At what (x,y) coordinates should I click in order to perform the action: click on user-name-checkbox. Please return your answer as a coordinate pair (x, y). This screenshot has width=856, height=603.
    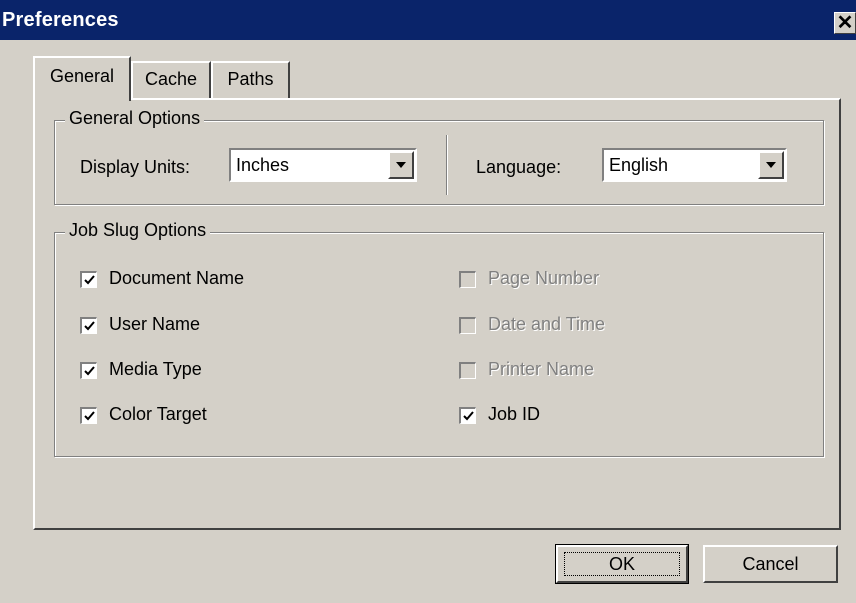
    Looking at the image, I should click on (88, 325).